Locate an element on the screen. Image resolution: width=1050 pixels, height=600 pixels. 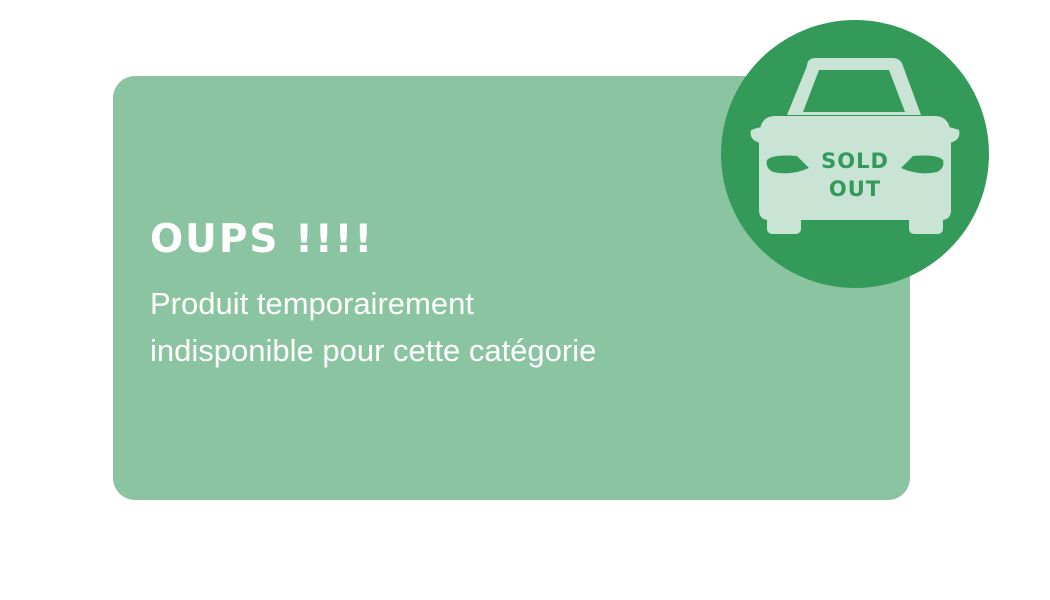
out-label: OUT is located at coordinates (855, 189).